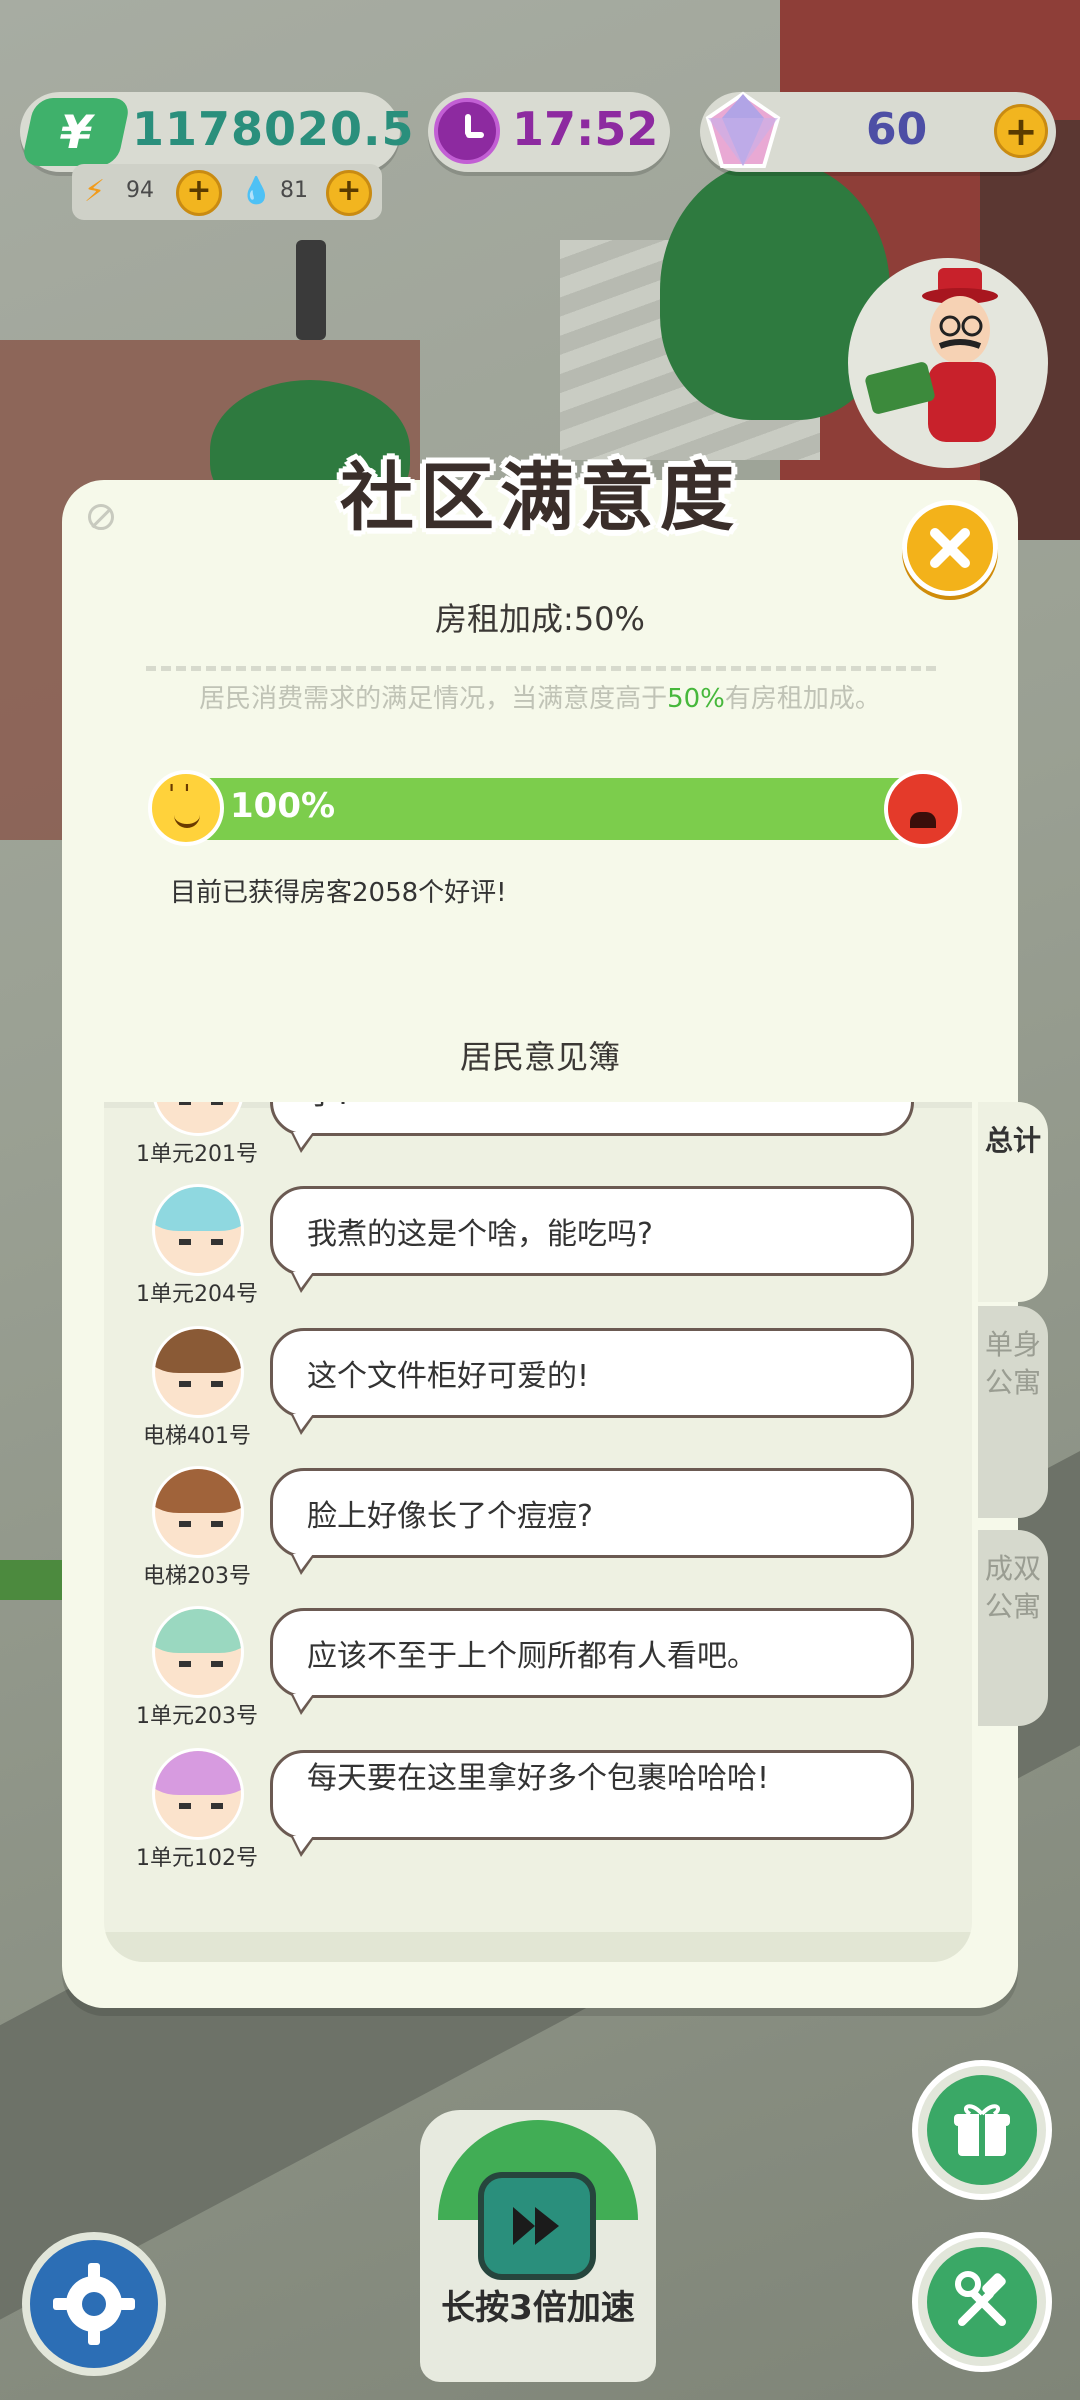 This screenshot has width=1080, height=2400. What do you see at coordinates (1013, 1202) in the screenshot?
I see `tab-total: 总计` at bounding box center [1013, 1202].